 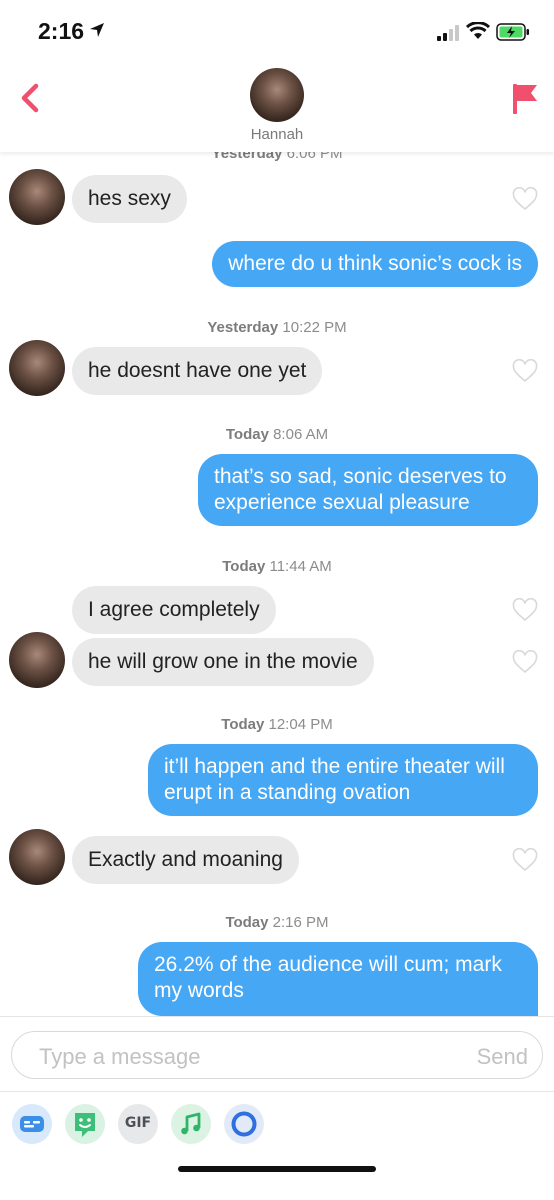 What do you see at coordinates (512, 32) in the screenshot?
I see `battery-icon` at bounding box center [512, 32].